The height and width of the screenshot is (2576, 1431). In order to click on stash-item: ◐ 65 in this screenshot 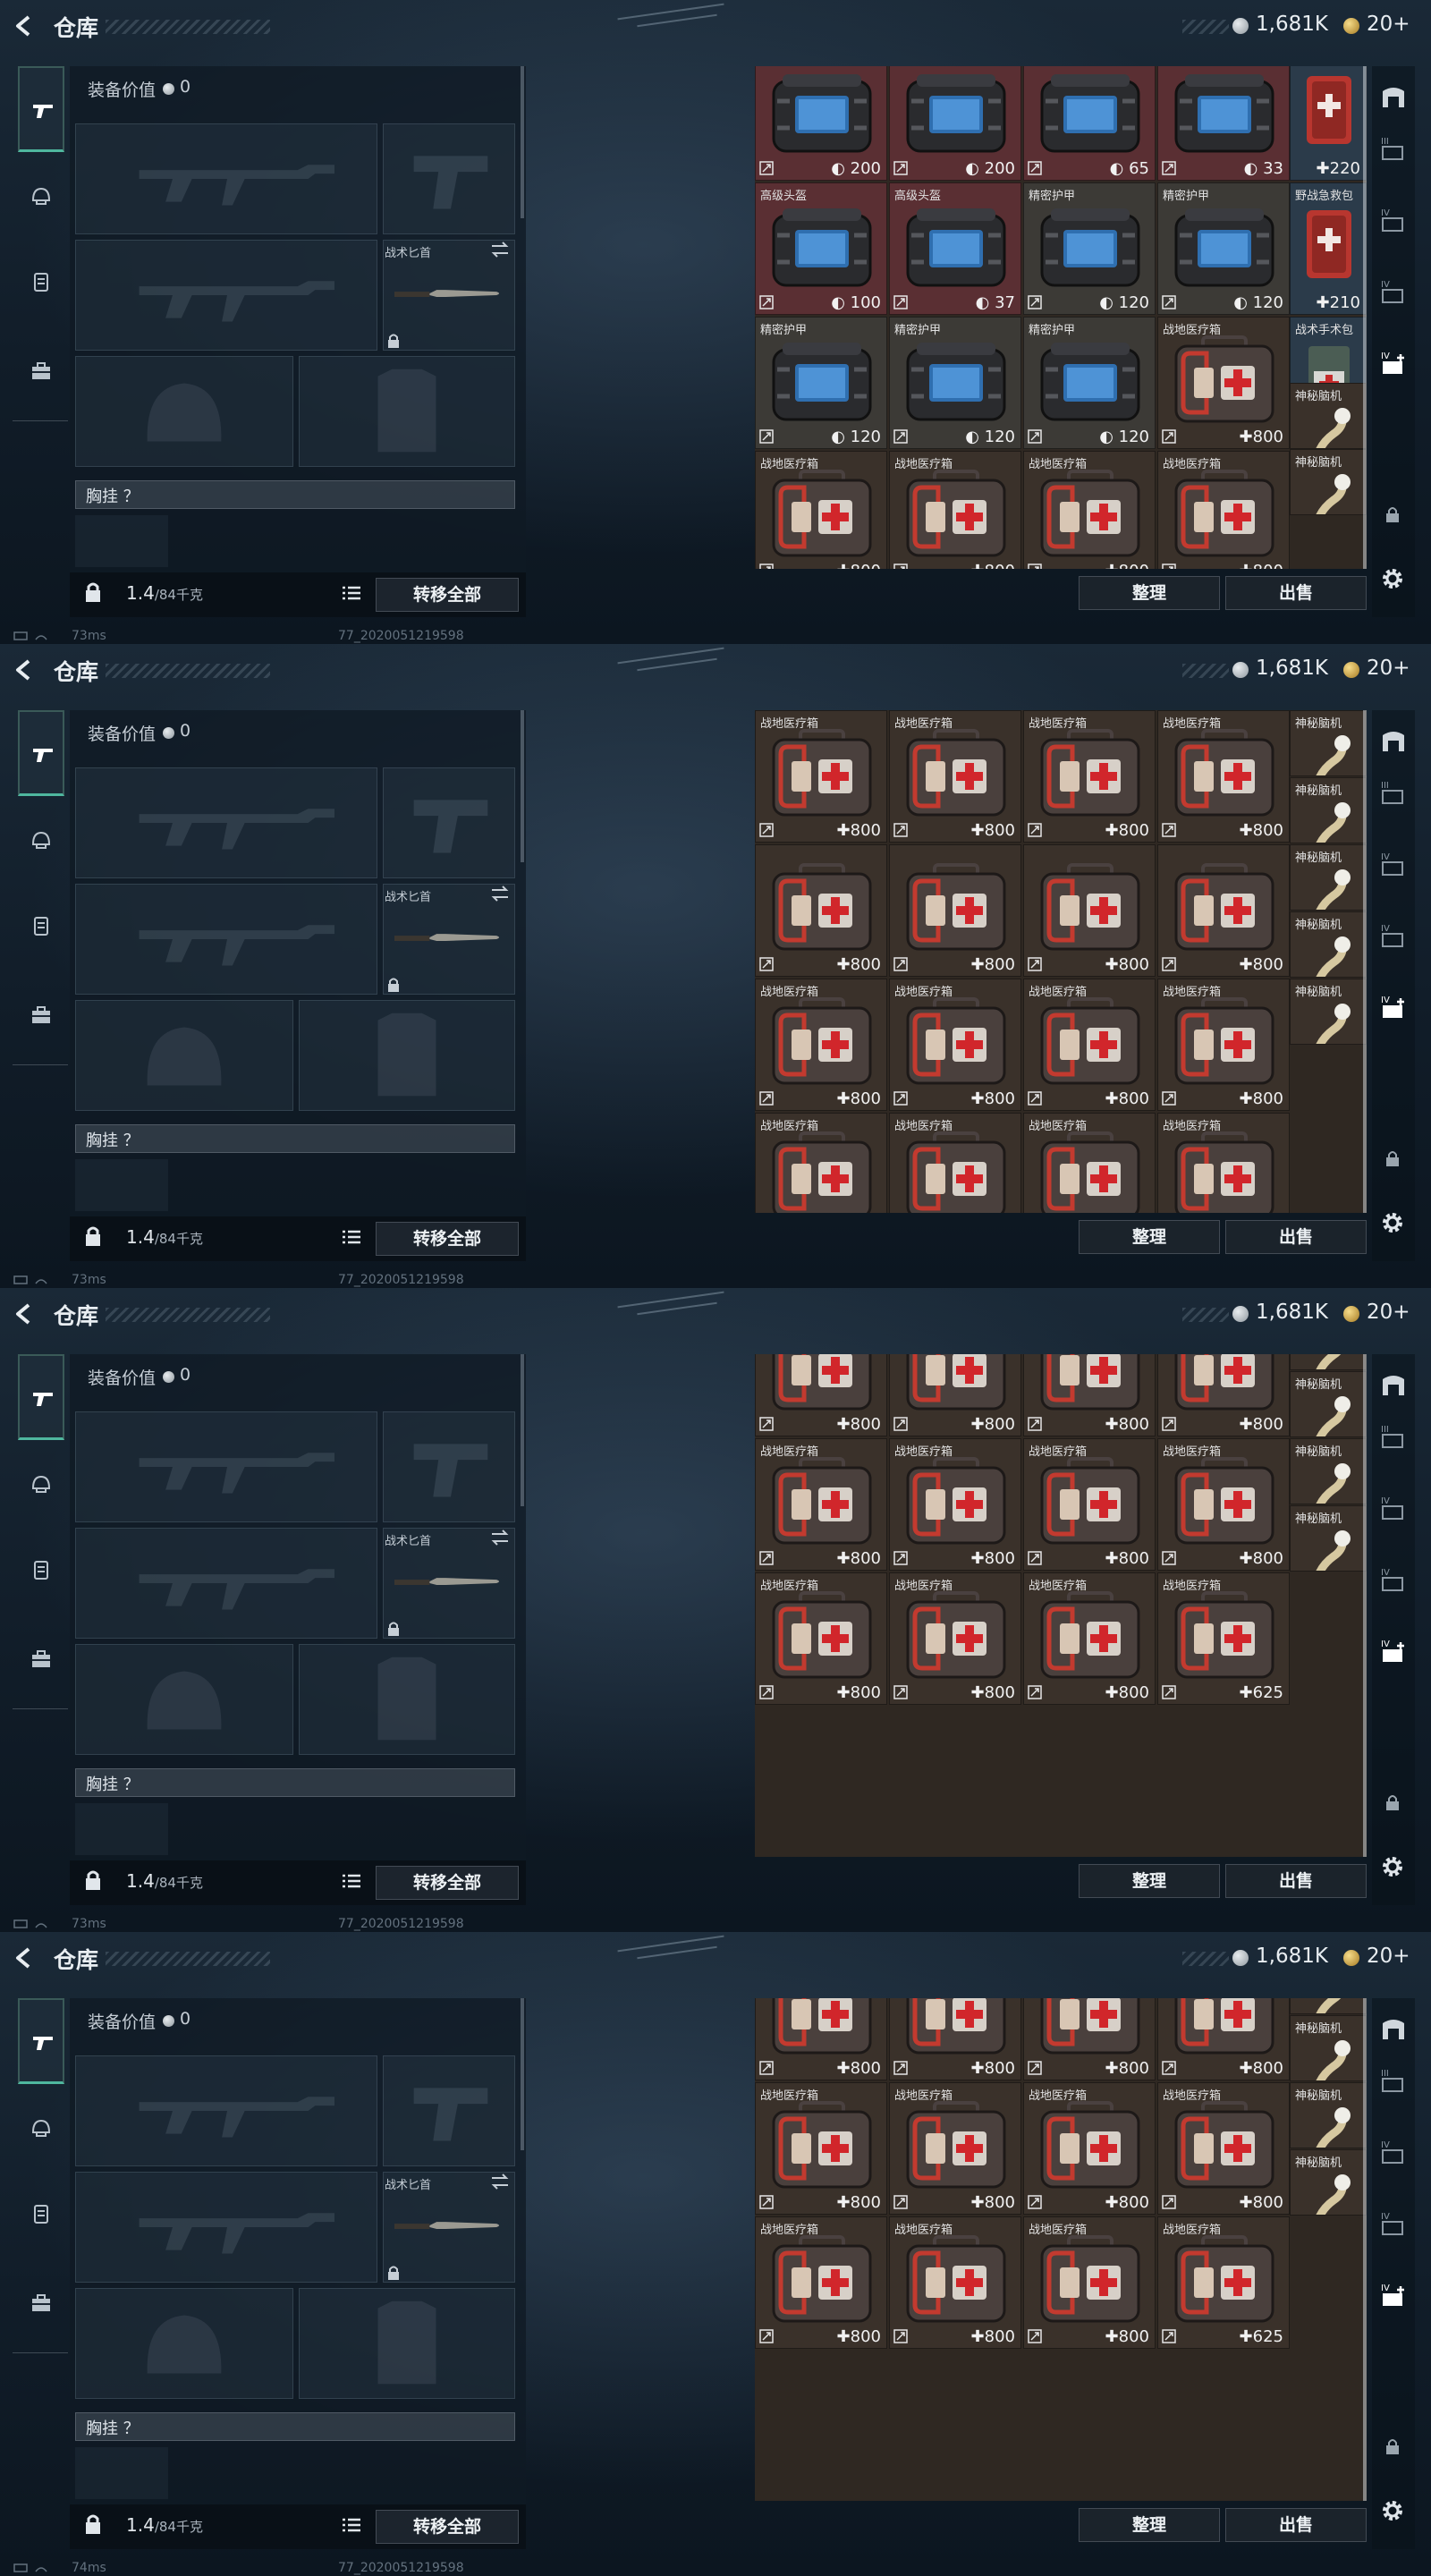, I will do `click(1089, 123)`.